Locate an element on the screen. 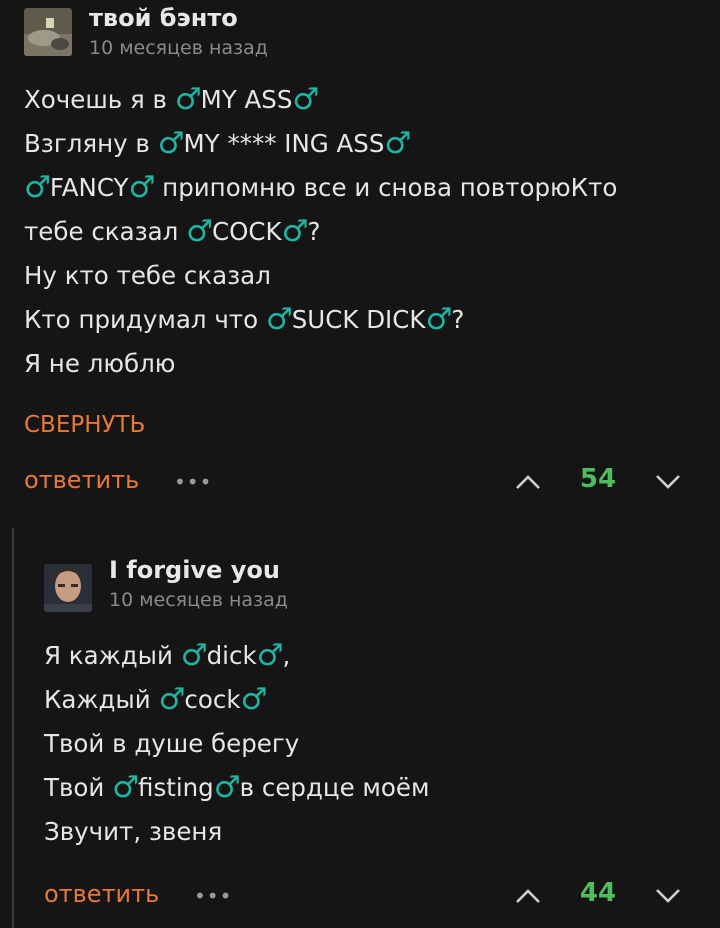 This screenshot has width=720, height=928. comment-header: I forgive you 10 месяцев назад is located at coordinates (166, 584).